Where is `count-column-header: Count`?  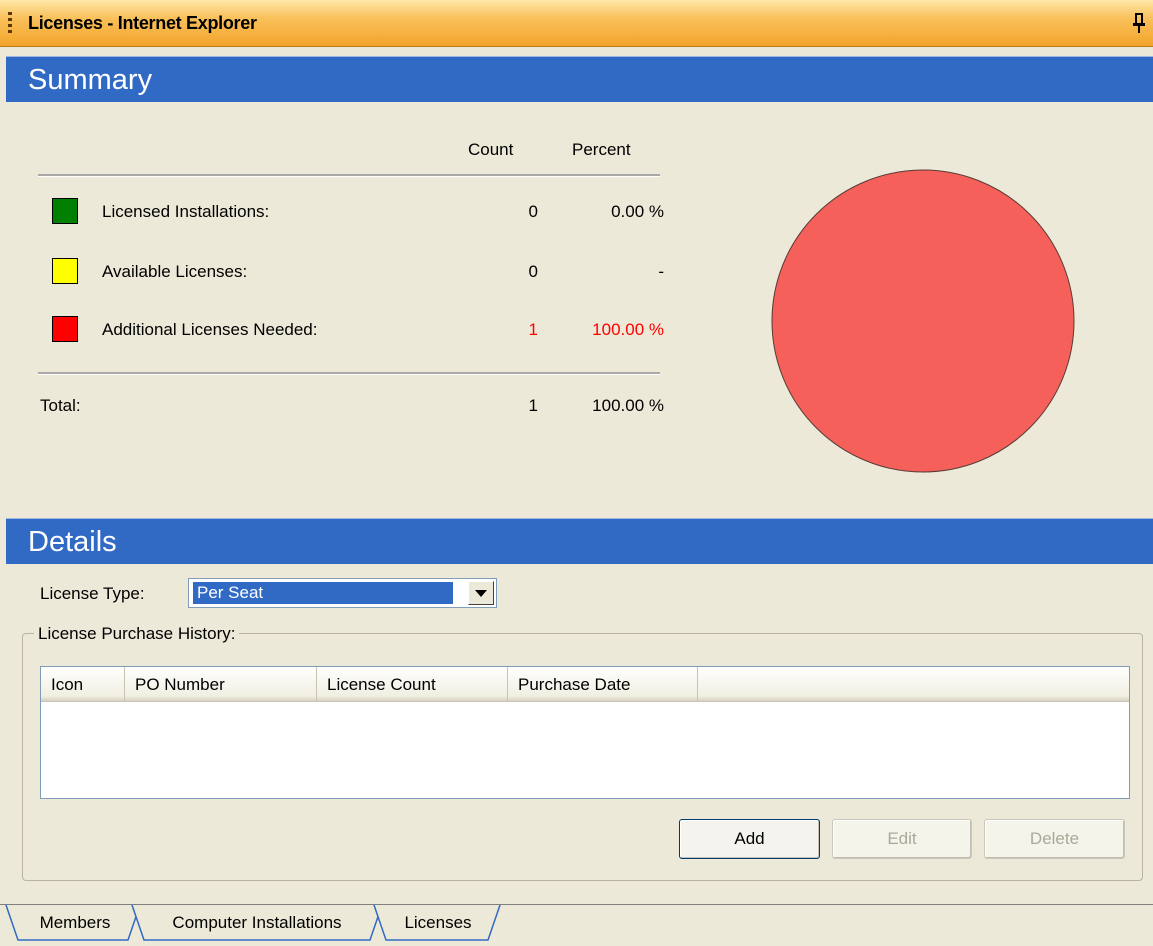
count-column-header: Count is located at coordinates (491, 149).